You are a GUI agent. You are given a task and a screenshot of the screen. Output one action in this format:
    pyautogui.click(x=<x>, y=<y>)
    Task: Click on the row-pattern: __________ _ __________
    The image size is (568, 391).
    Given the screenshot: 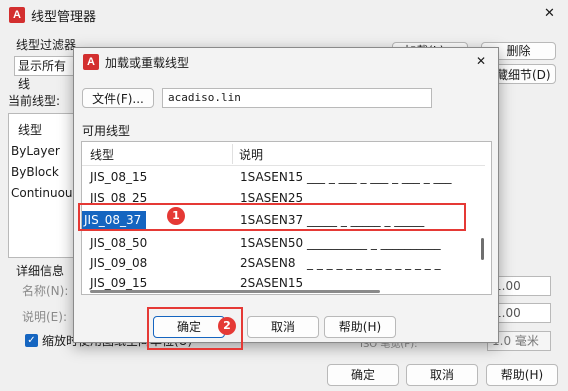 What is the action you would take?
    pyautogui.click(x=374, y=243)
    